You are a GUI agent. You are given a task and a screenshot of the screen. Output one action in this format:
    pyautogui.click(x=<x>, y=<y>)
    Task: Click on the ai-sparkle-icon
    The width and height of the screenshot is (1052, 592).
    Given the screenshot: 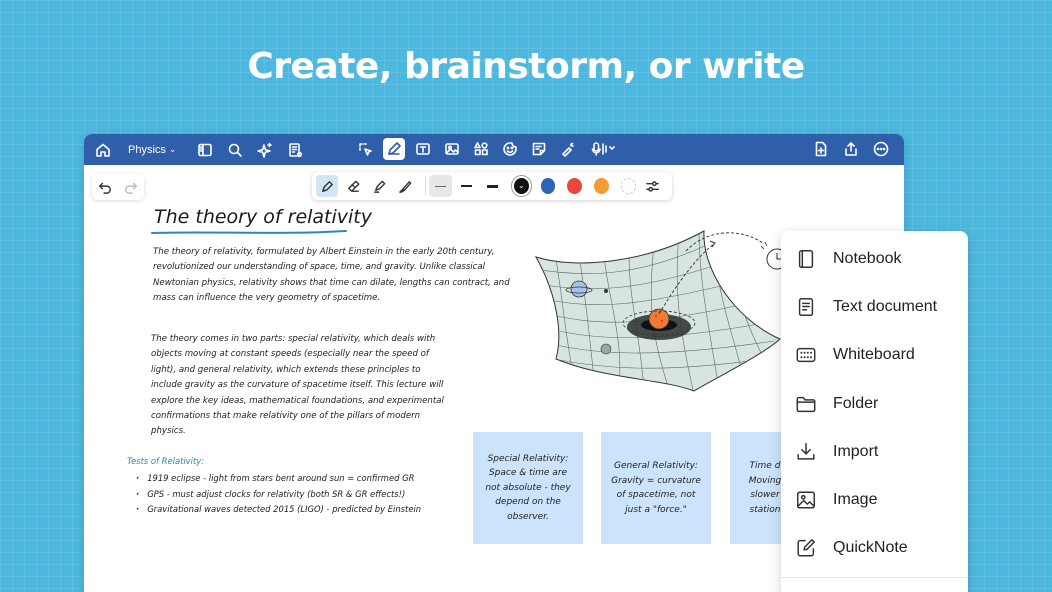 What is the action you would take?
    pyautogui.click(x=265, y=150)
    